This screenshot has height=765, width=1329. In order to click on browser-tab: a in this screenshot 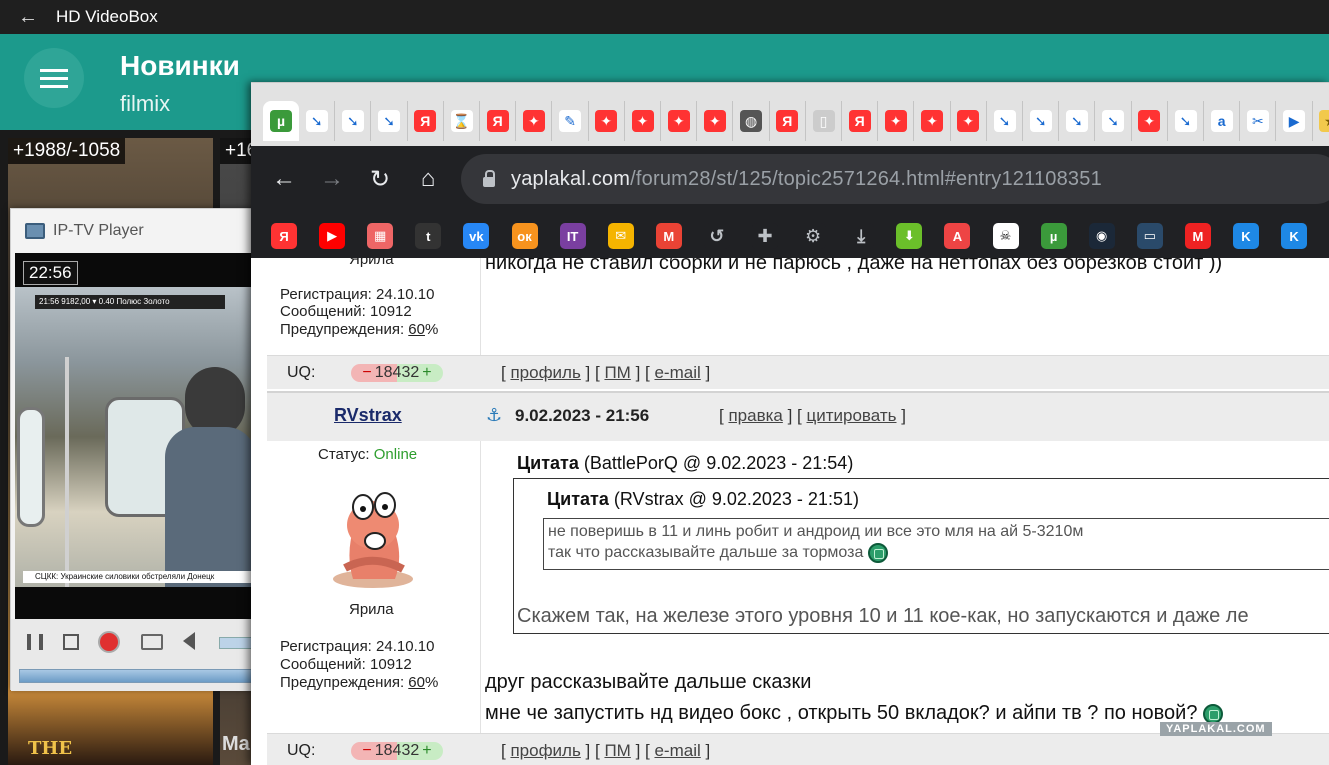, I will do `click(1222, 121)`.